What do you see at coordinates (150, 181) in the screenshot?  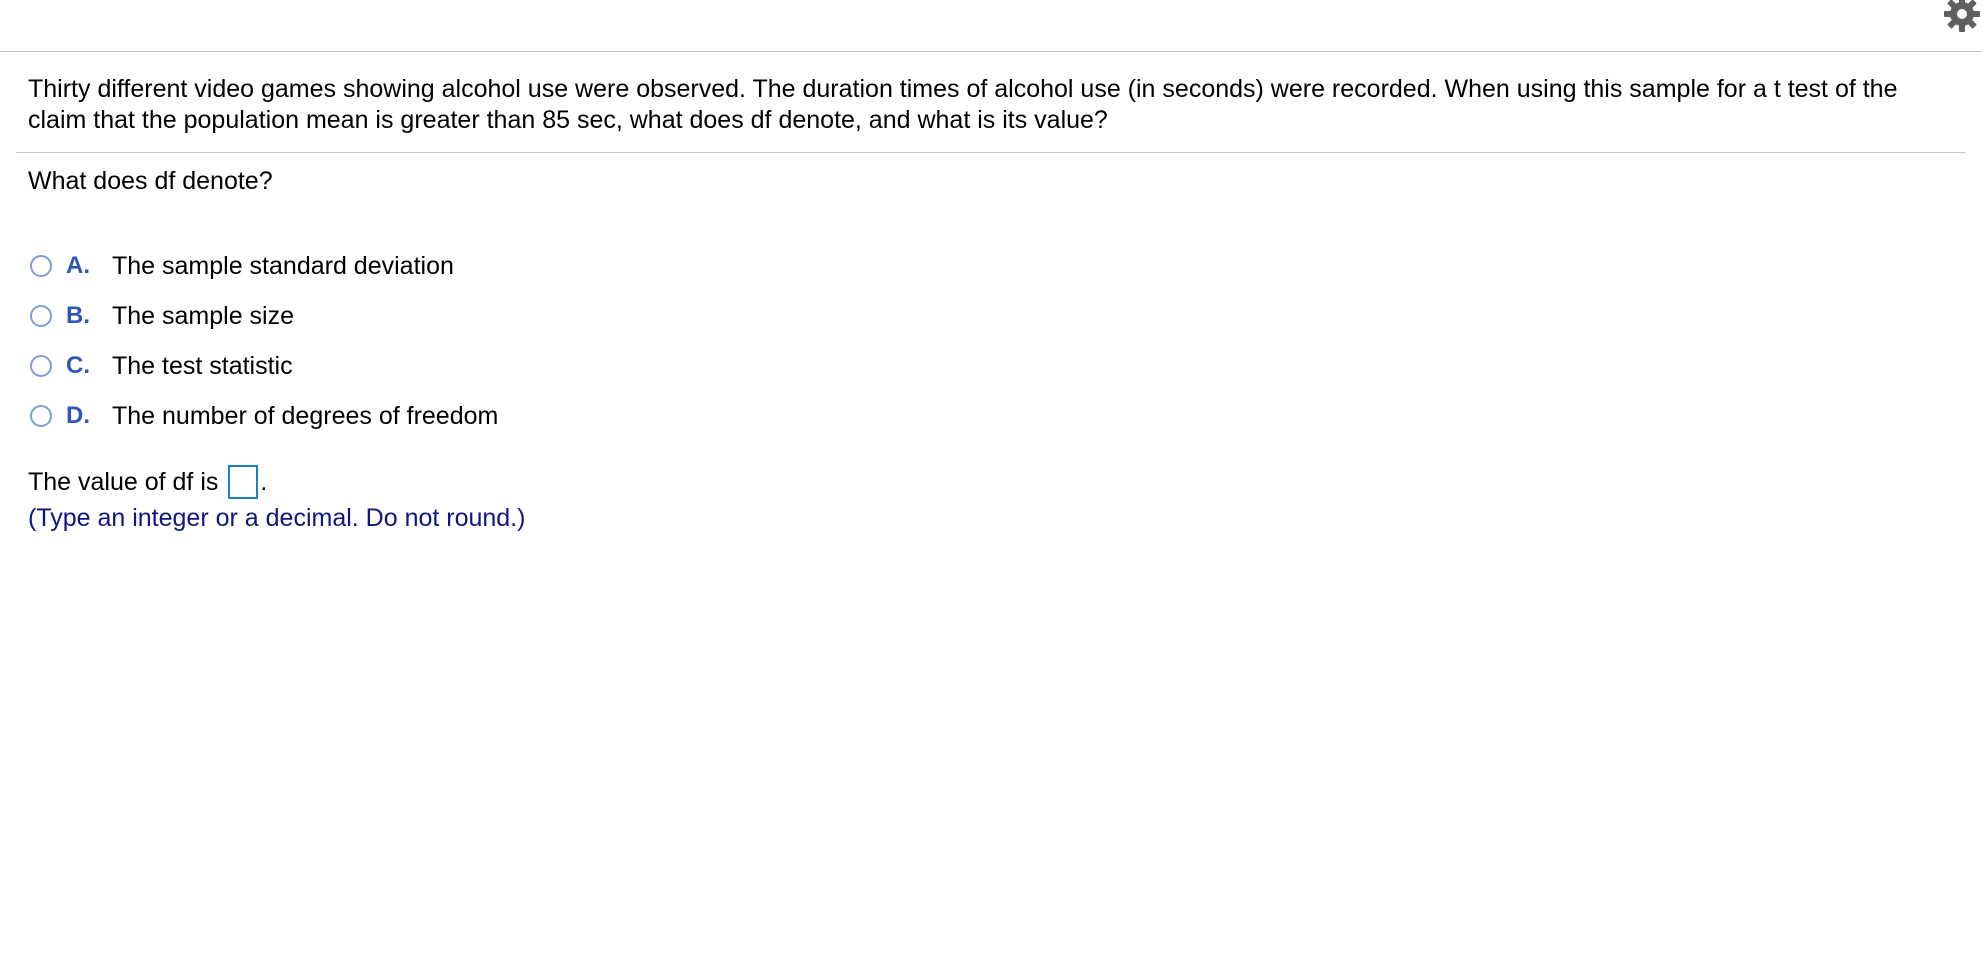 I see `subquestion-text: What does df denote?` at bounding box center [150, 181].